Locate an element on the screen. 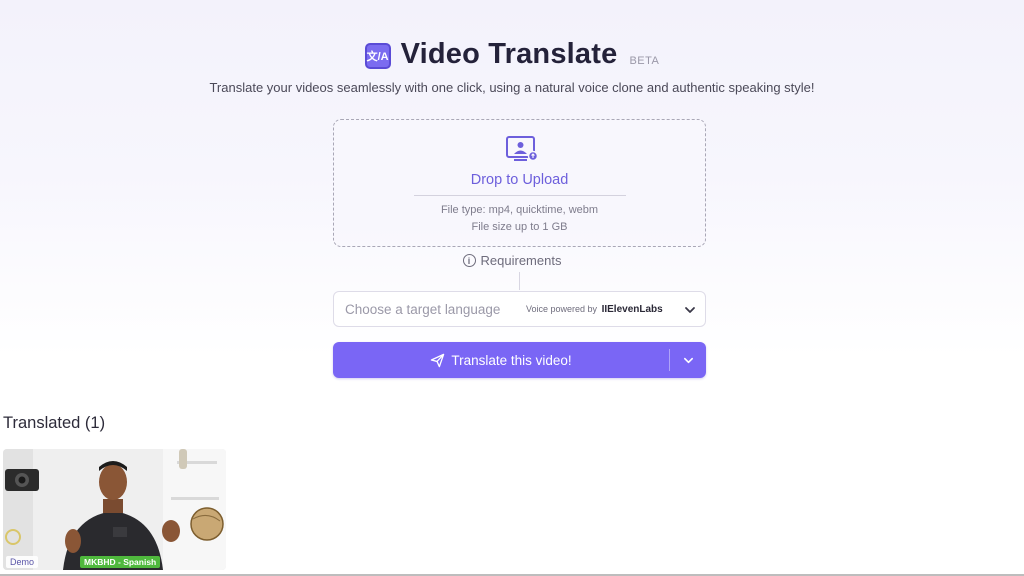 The image size is (1024, 576). powered-prefix: Voice powered by is located at coordinates (562, 309).